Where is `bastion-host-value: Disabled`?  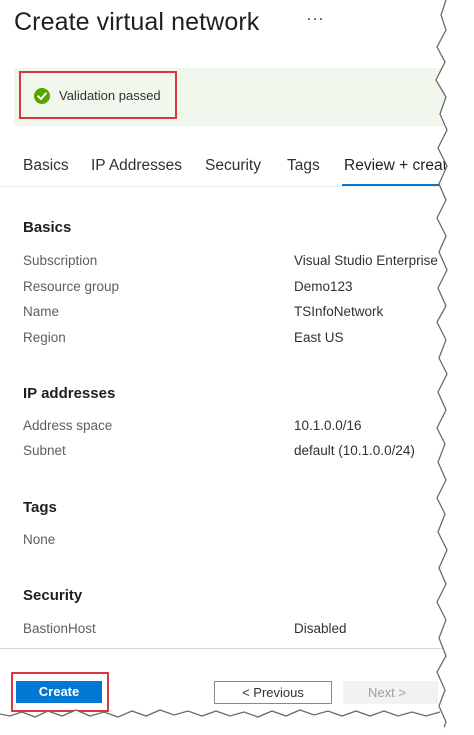 bastion-host-value: Disabled is located at coordinates (320, 628).